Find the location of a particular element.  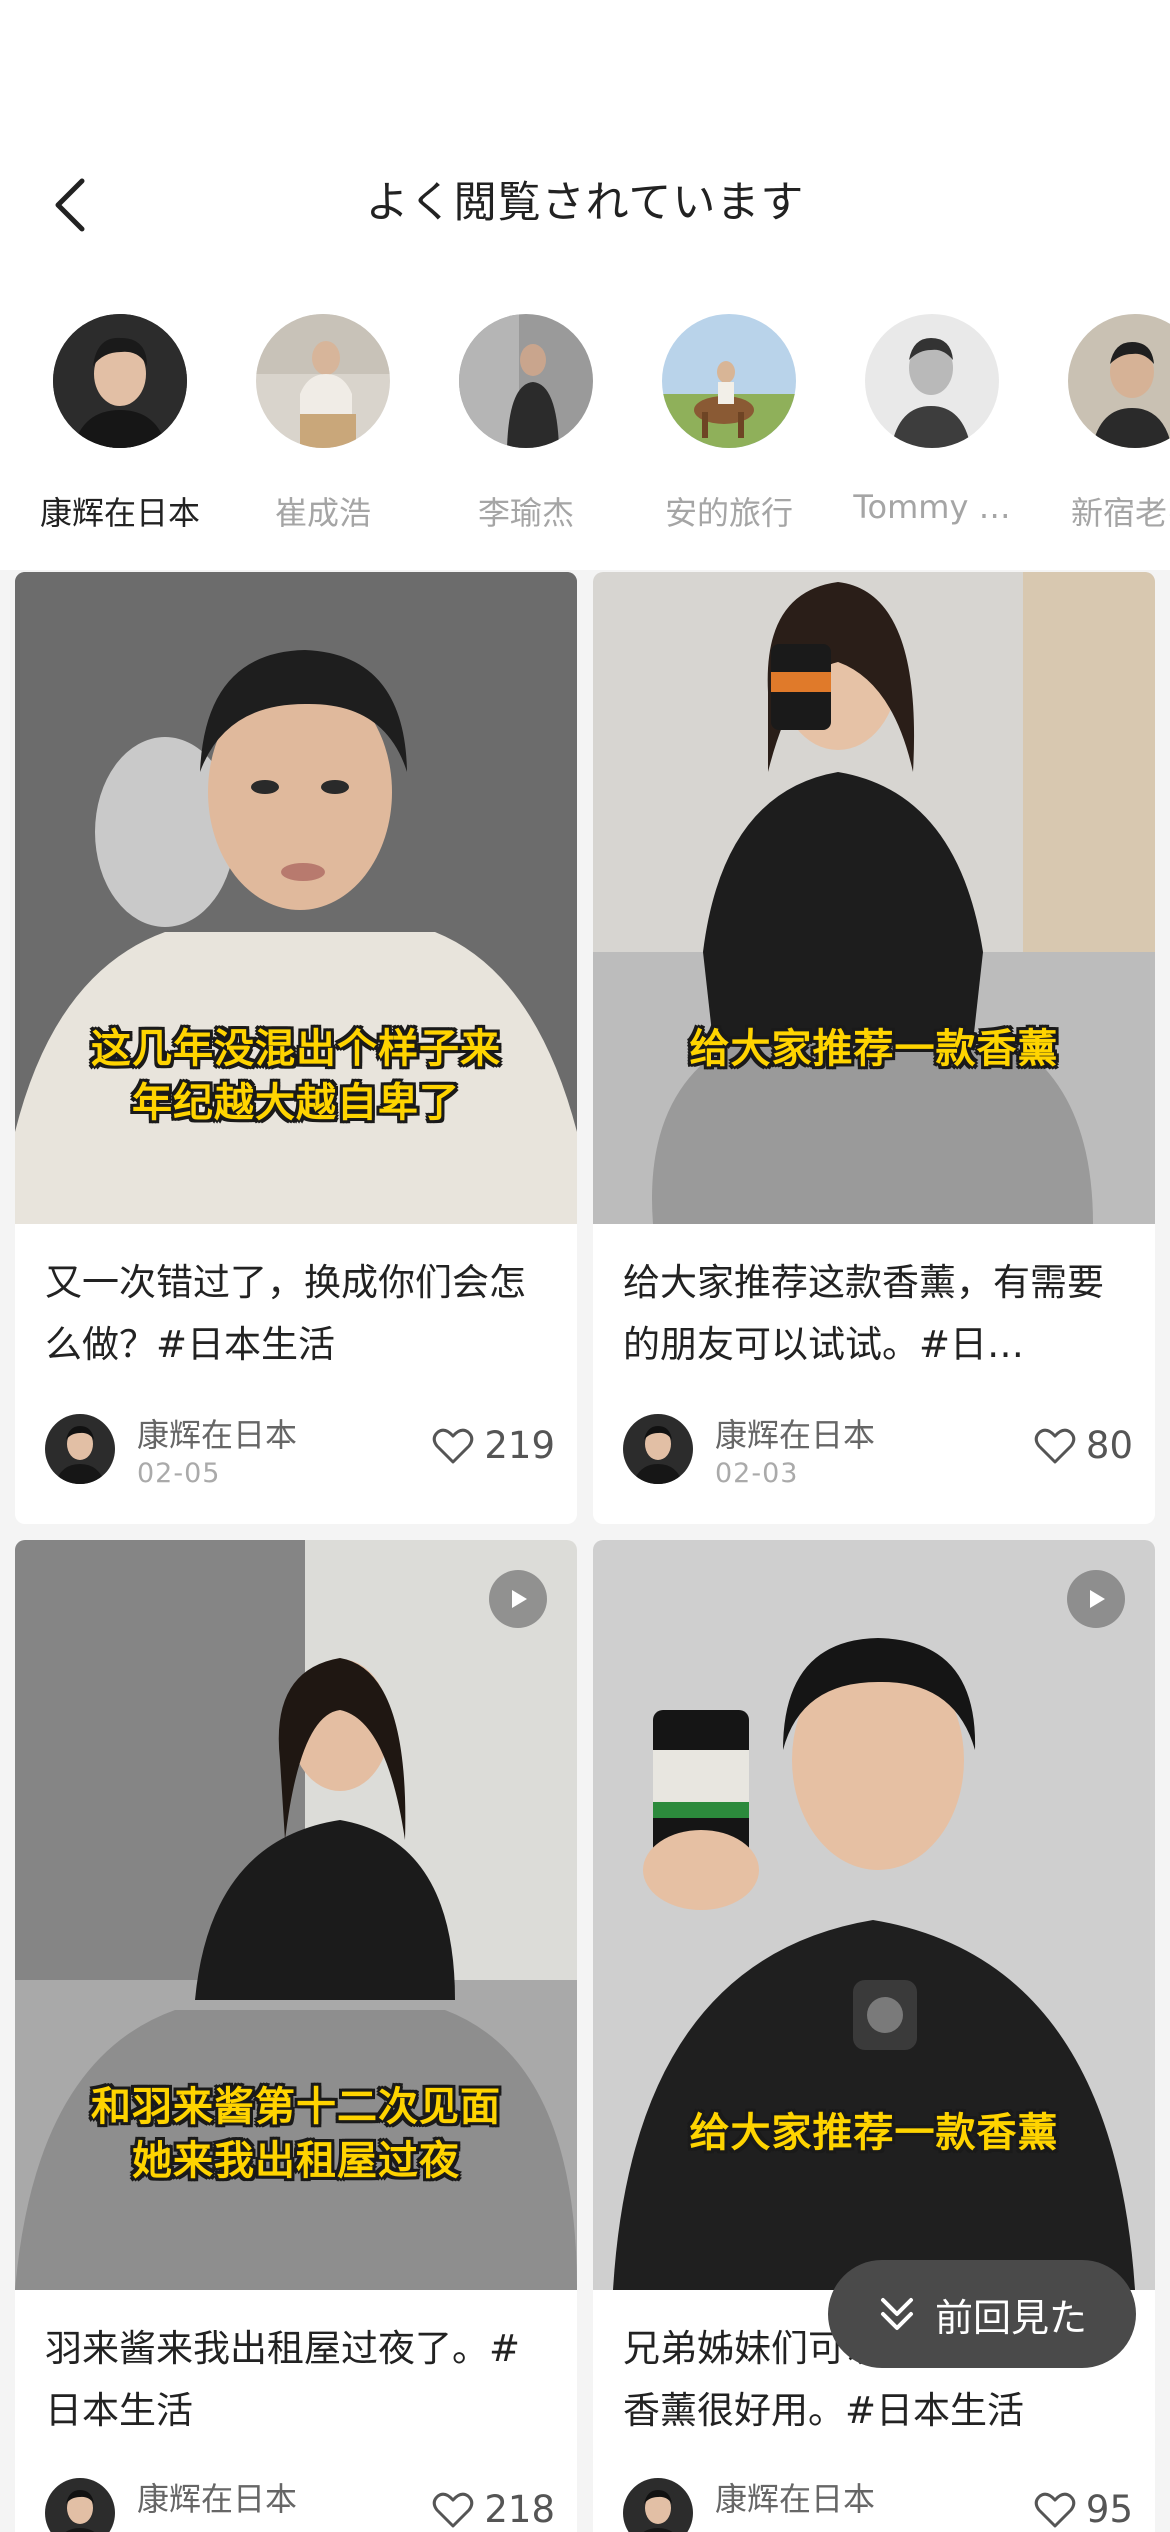

like-count: 80 is located at coordinates (1109, 1445).